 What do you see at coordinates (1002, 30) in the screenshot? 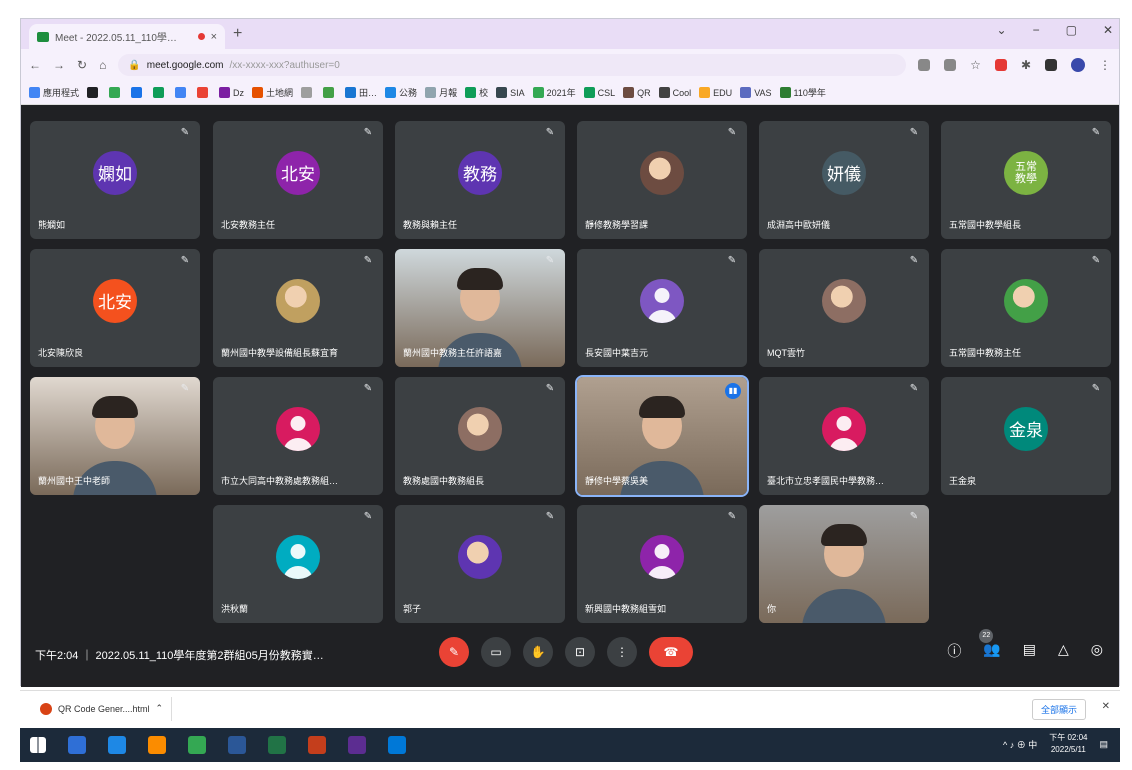
I see `tab-search-icon: ⌄` at bounding box center [1002, 30].